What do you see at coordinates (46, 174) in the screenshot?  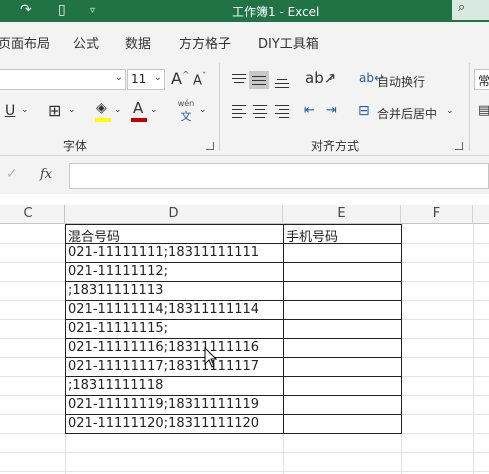 I see `insert-function-button: fx` at bounding box center [46, 174].